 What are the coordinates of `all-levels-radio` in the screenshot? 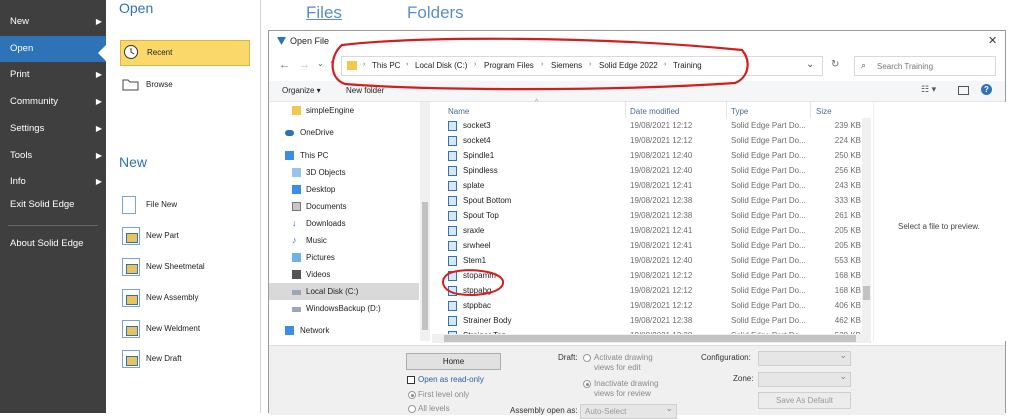 It's located at (412, 409).